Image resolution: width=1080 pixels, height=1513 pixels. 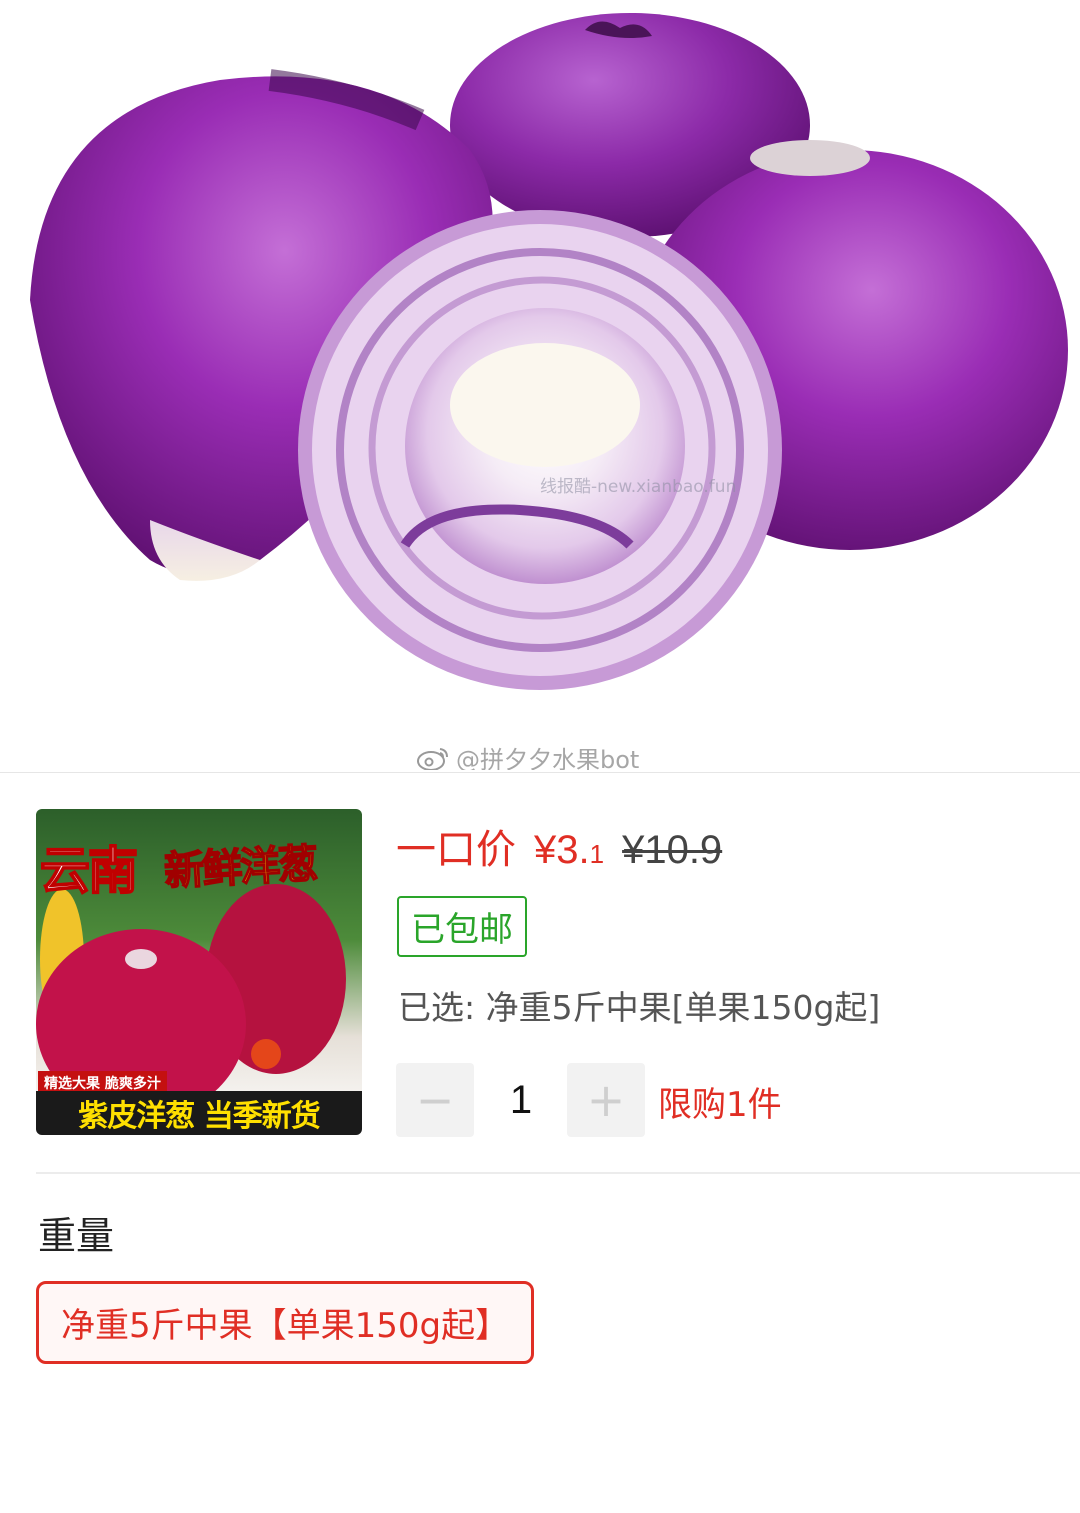 I want to click on divider, so click(x=558, y=1173).